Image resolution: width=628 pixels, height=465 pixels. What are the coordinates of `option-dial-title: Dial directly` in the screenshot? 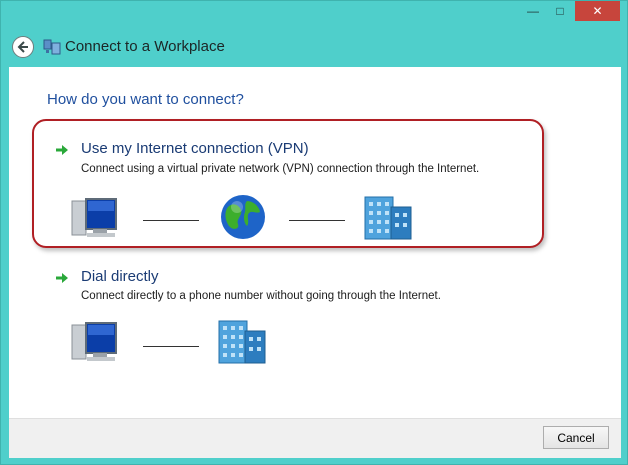 It's located at (120, 276).